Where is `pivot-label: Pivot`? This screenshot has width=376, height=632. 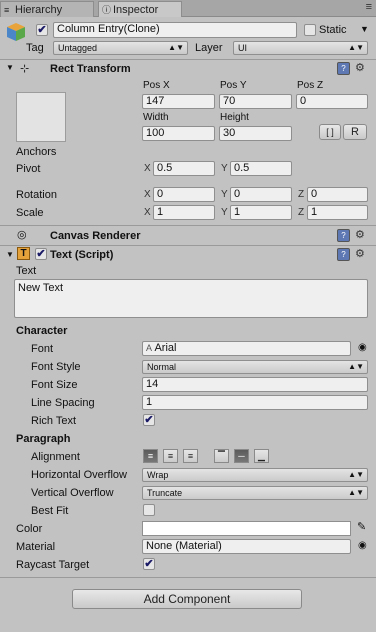
pivot-label: Pivot is located at coordinates (28, 169).